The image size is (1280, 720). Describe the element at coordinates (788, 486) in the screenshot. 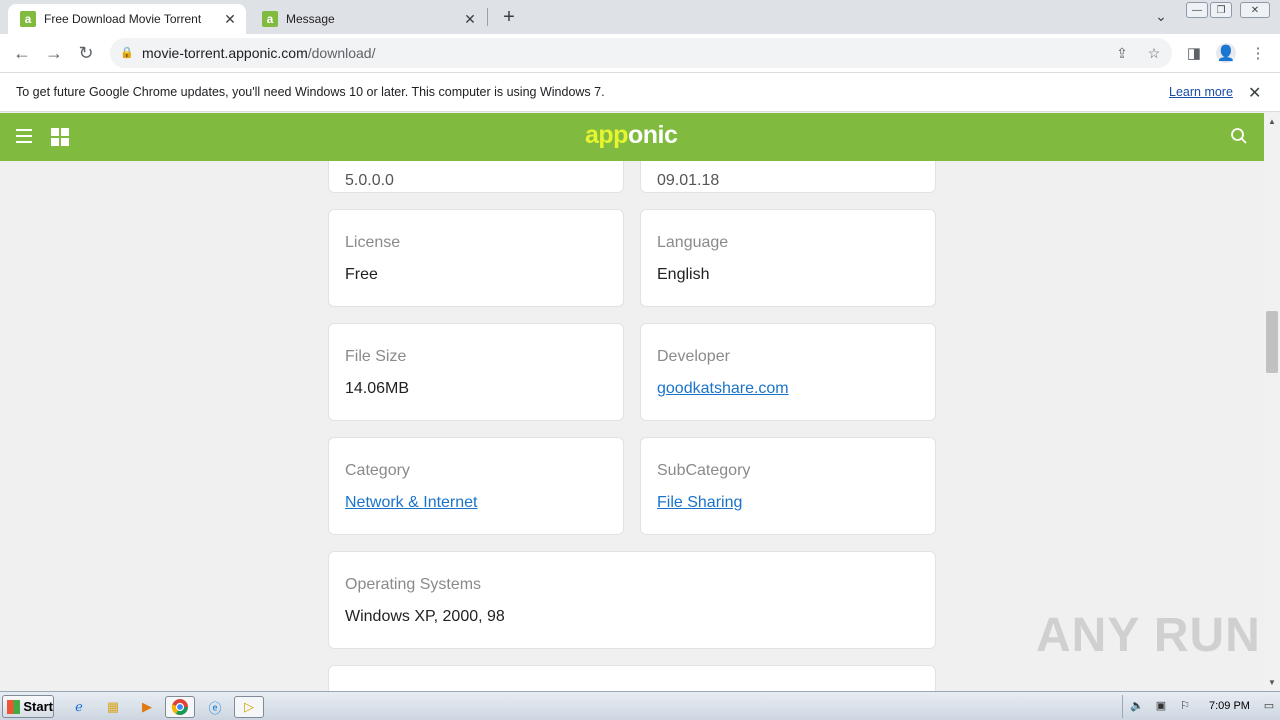

I see `subcategory-card: SubCategory File Sharing` at that location.